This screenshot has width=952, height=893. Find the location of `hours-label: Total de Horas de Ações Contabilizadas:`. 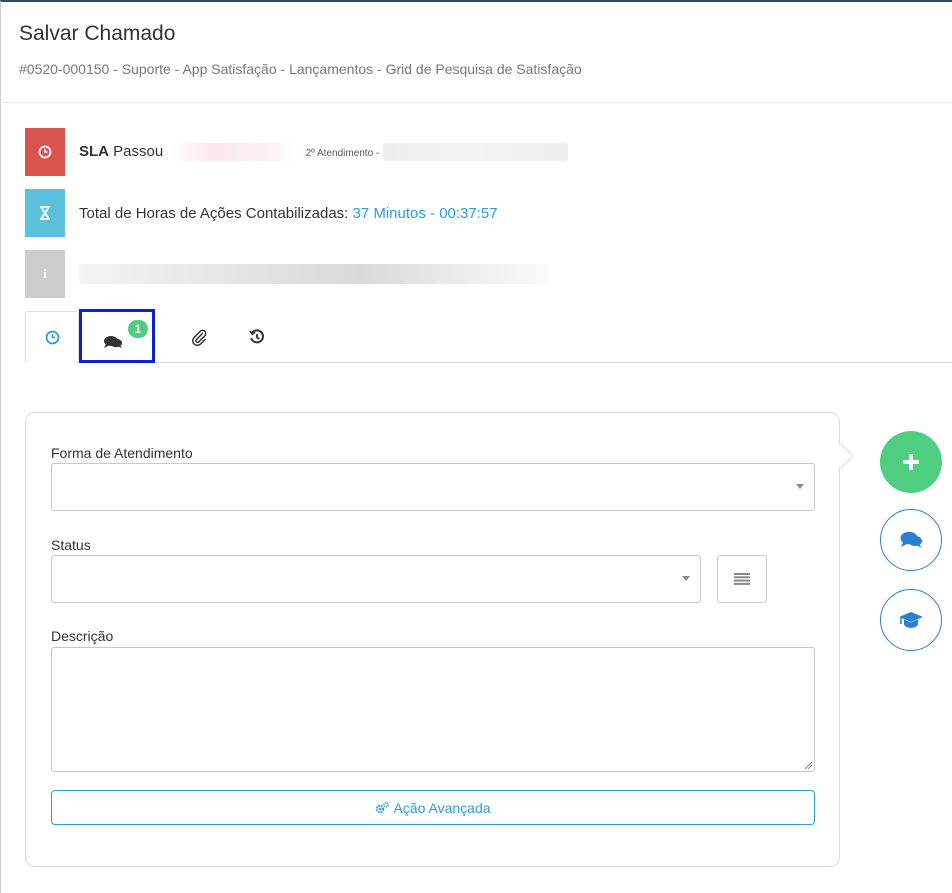

hours-label: Total de Horas de Ações Contabilizadas: is located at coordinates (214, 213).